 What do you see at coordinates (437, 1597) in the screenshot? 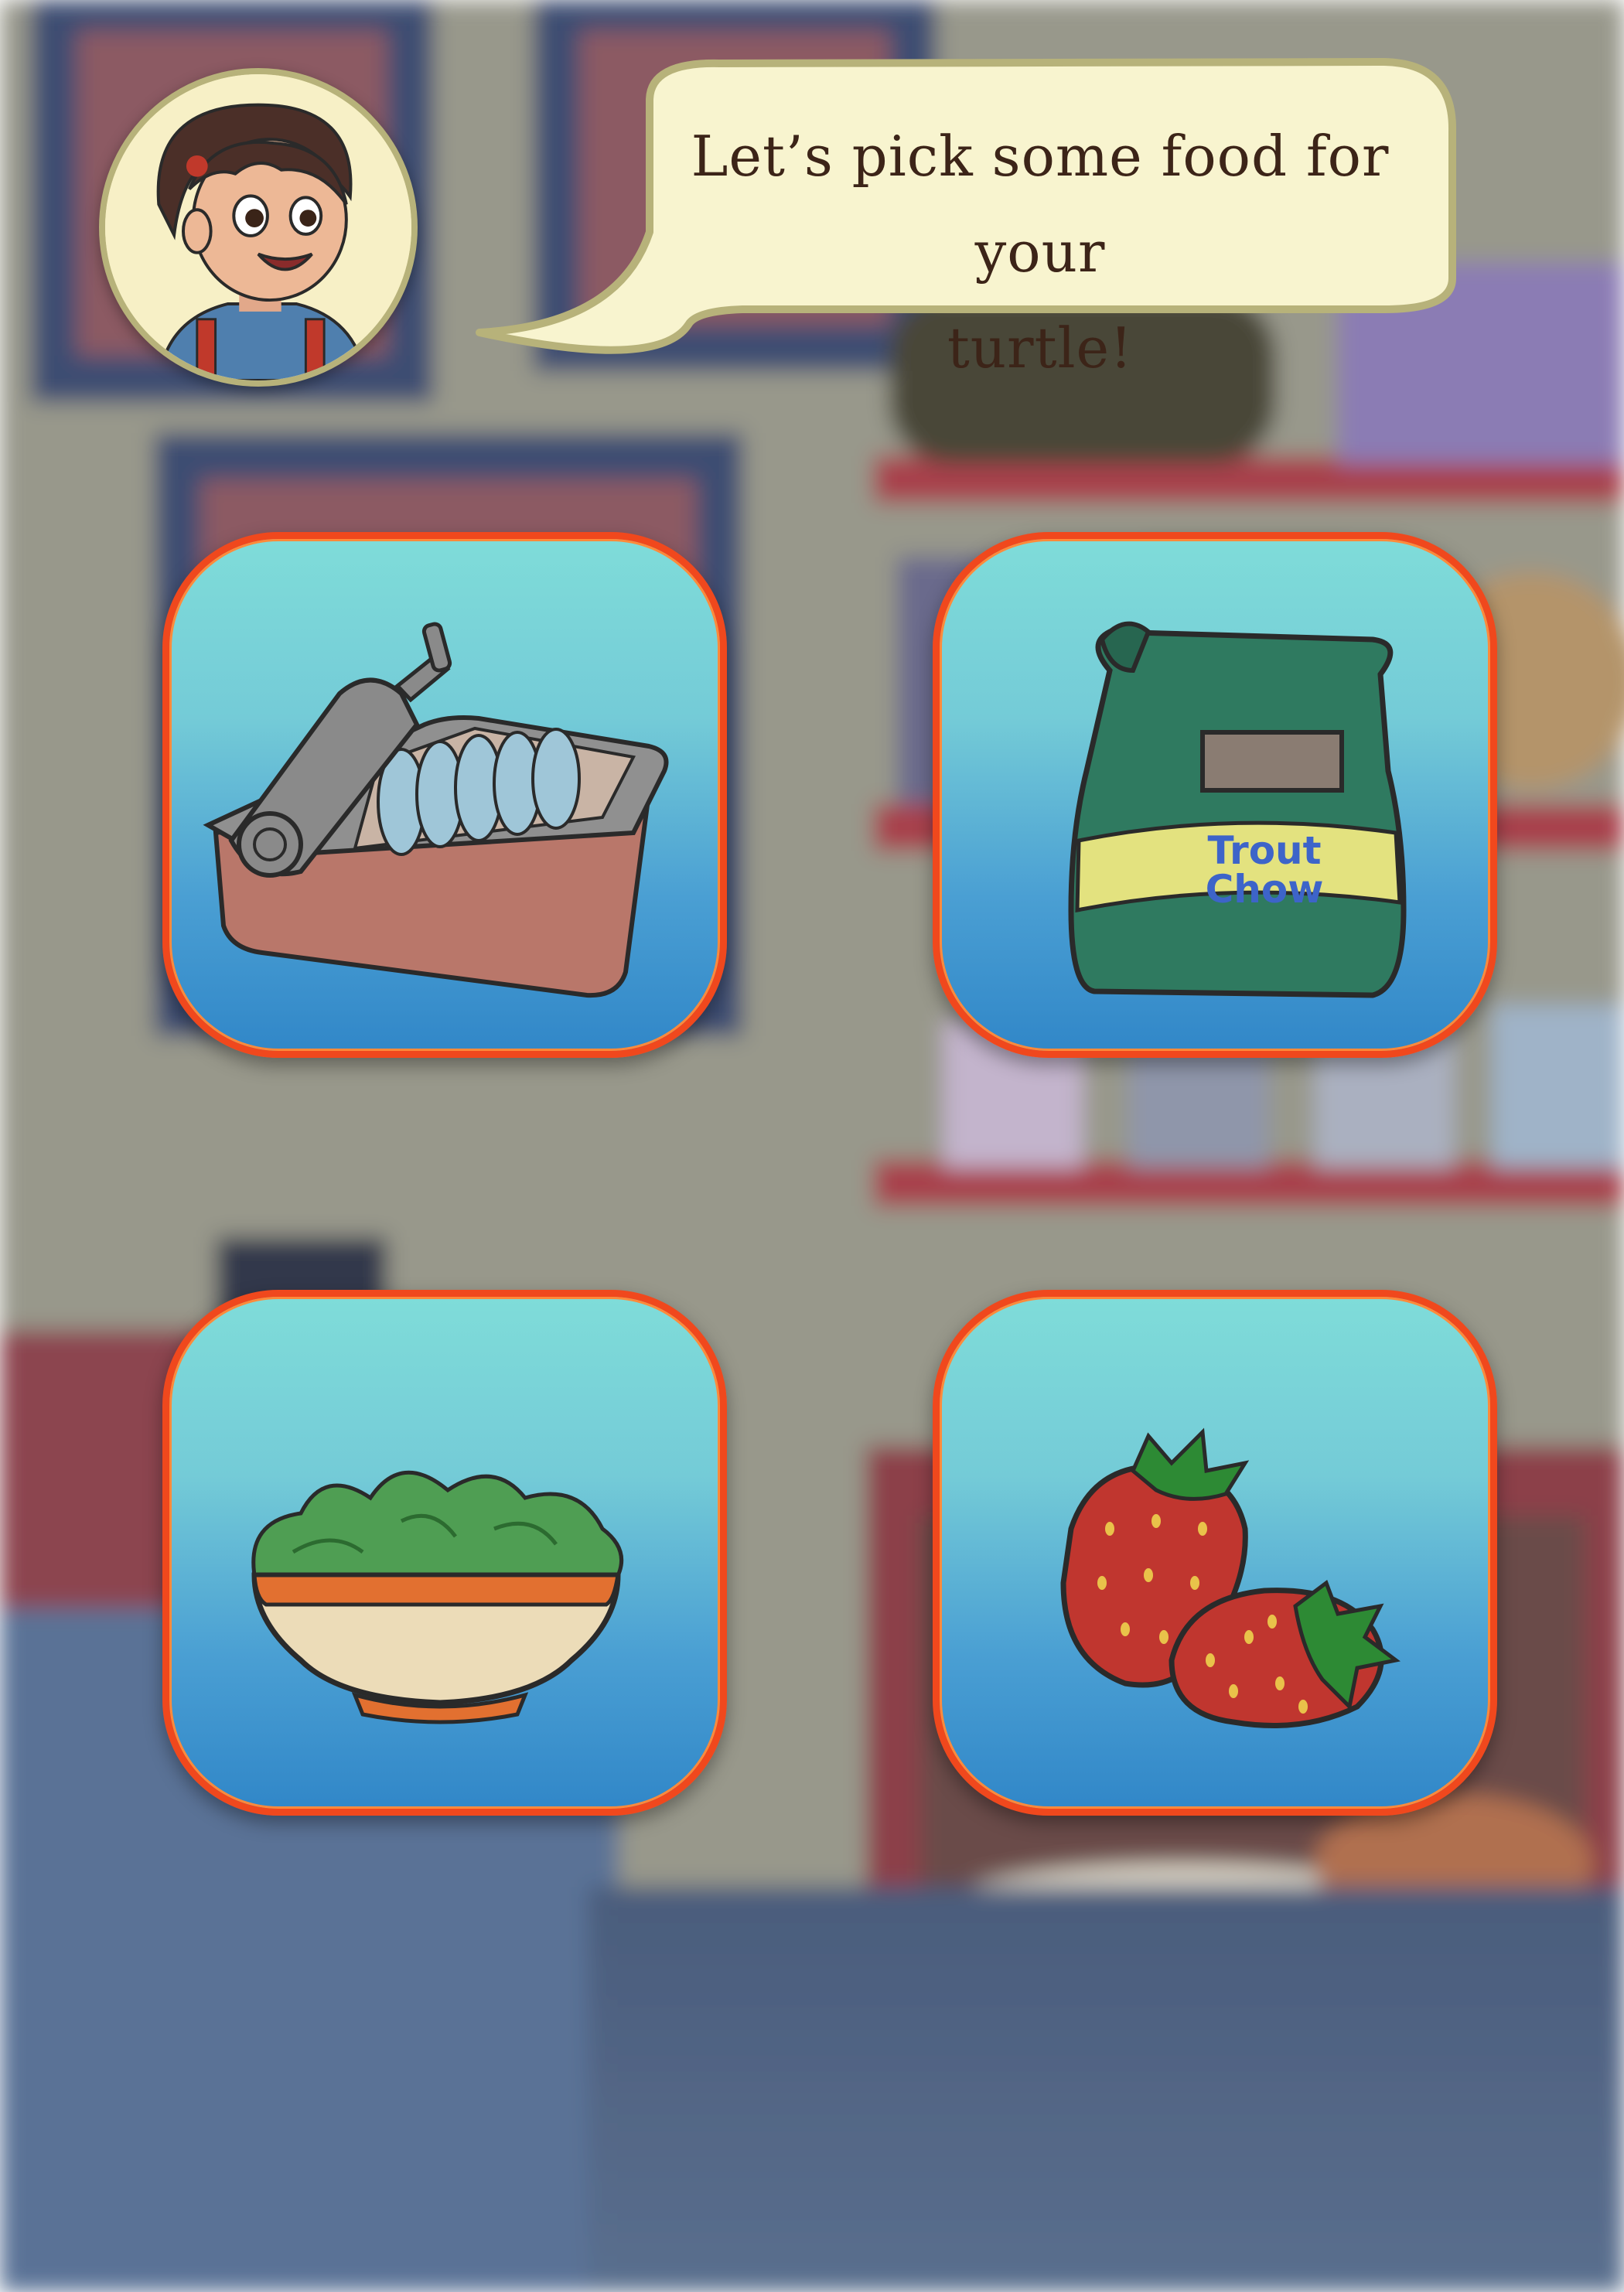
I see `lettuce-bowl-icon` at bounding box center [437, 1597].